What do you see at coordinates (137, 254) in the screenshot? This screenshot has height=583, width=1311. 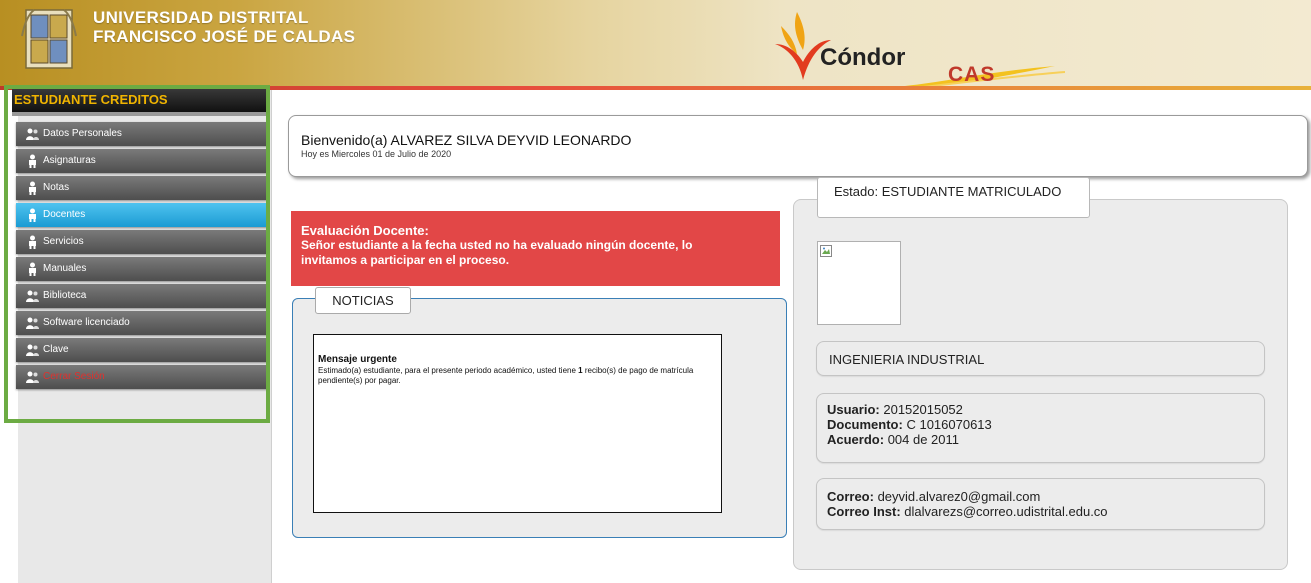 I see `highlight-frame` at bounding box center [137, 254].